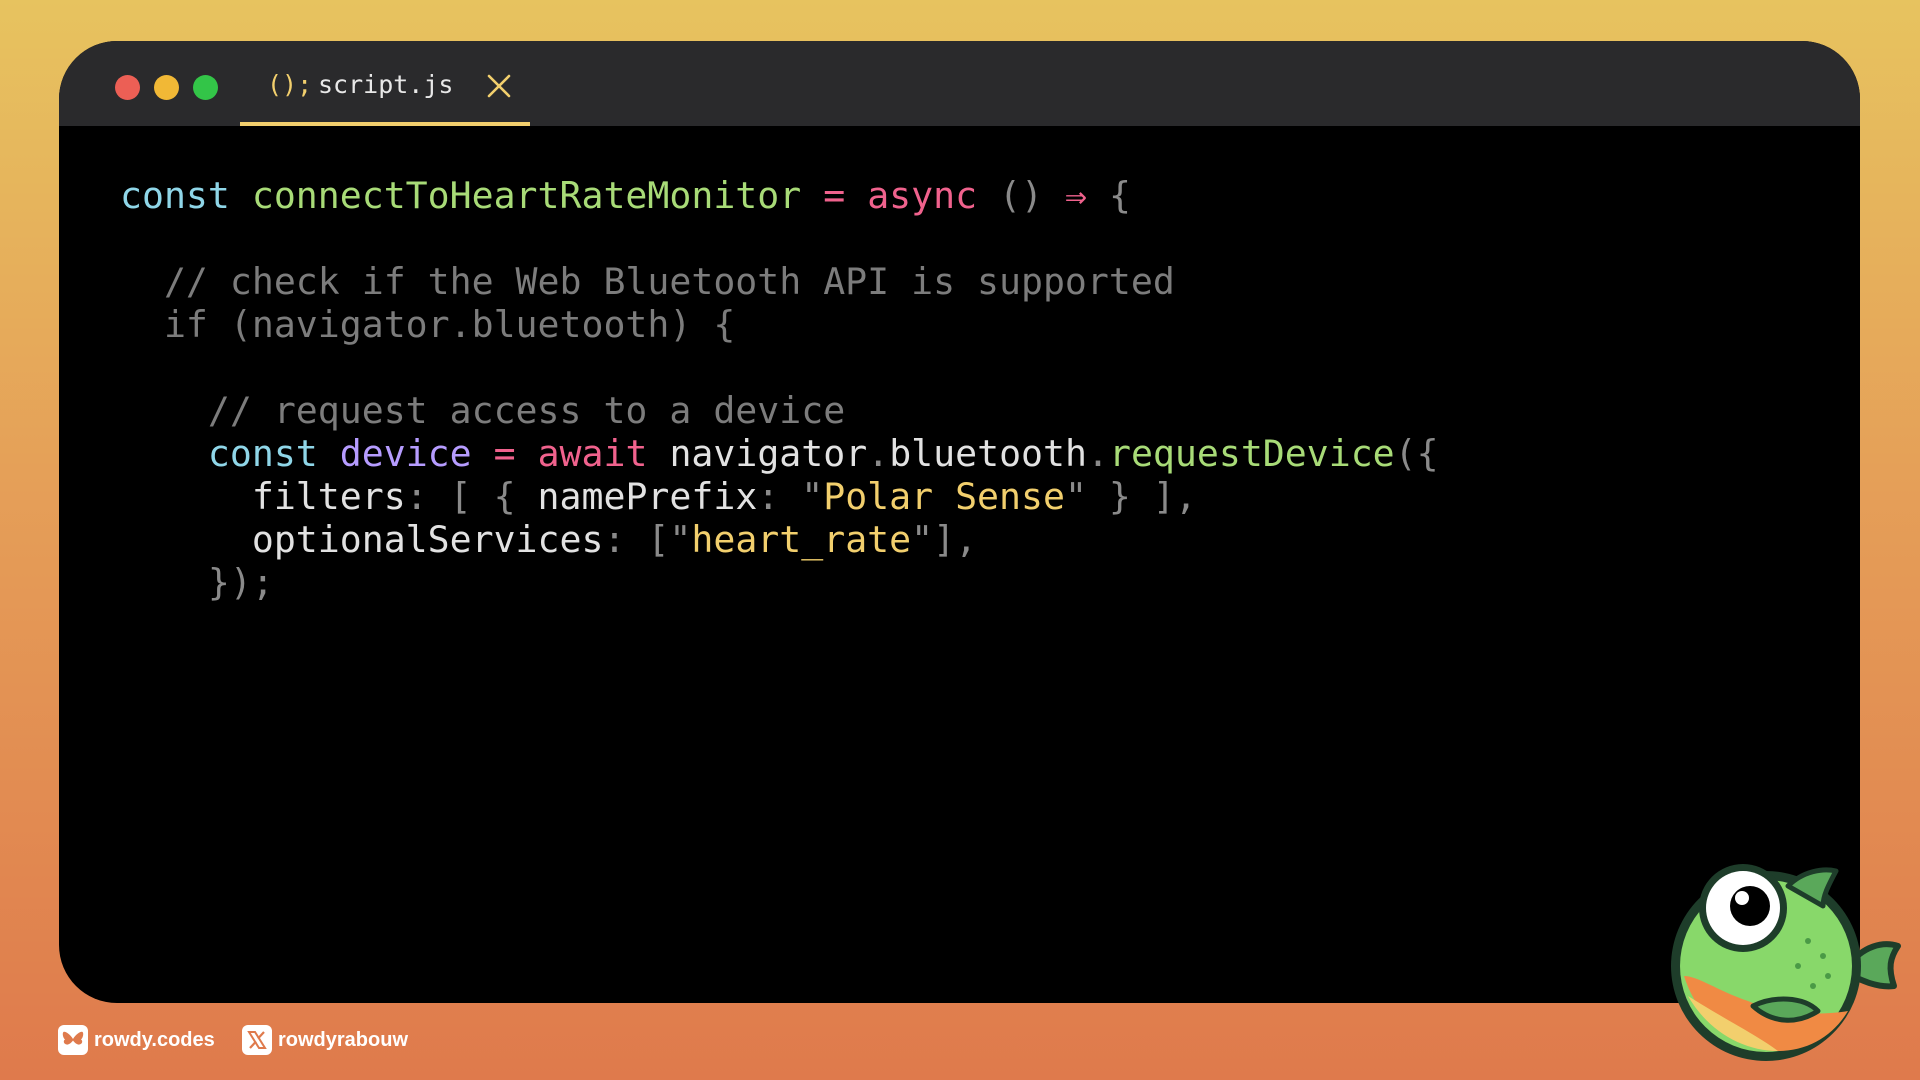 The height and width of the screenshot is (1080, 1920). What do you see at coordinates (166, 87) in the screenshot?
I see `minimize-window-button` at bounding box center [166, 87].